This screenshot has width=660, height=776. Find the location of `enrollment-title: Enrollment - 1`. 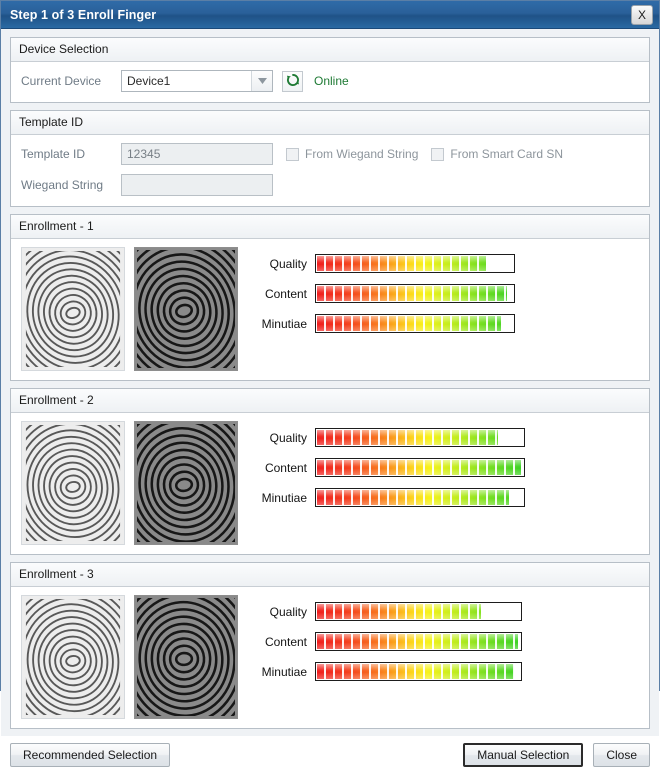

enrollment-title: Enrollment - 1 is located at coordinates (330, 227).